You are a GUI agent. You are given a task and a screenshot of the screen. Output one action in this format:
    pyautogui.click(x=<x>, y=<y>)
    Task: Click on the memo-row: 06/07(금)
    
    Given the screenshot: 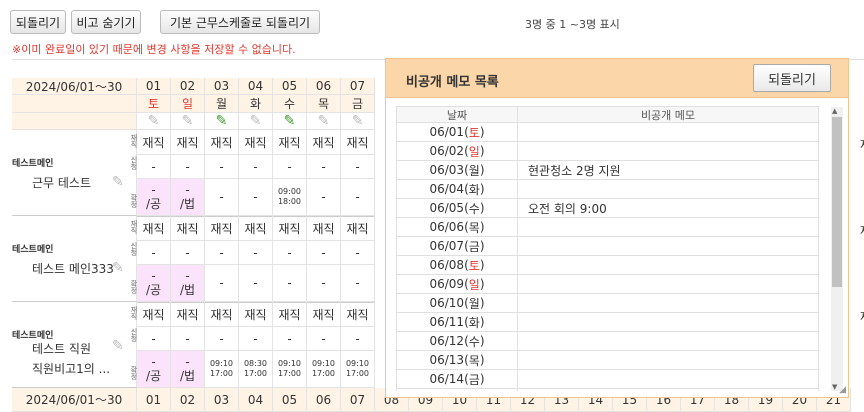 What is the action you would take?
    pyautogui.click(x=608, y=246)
    